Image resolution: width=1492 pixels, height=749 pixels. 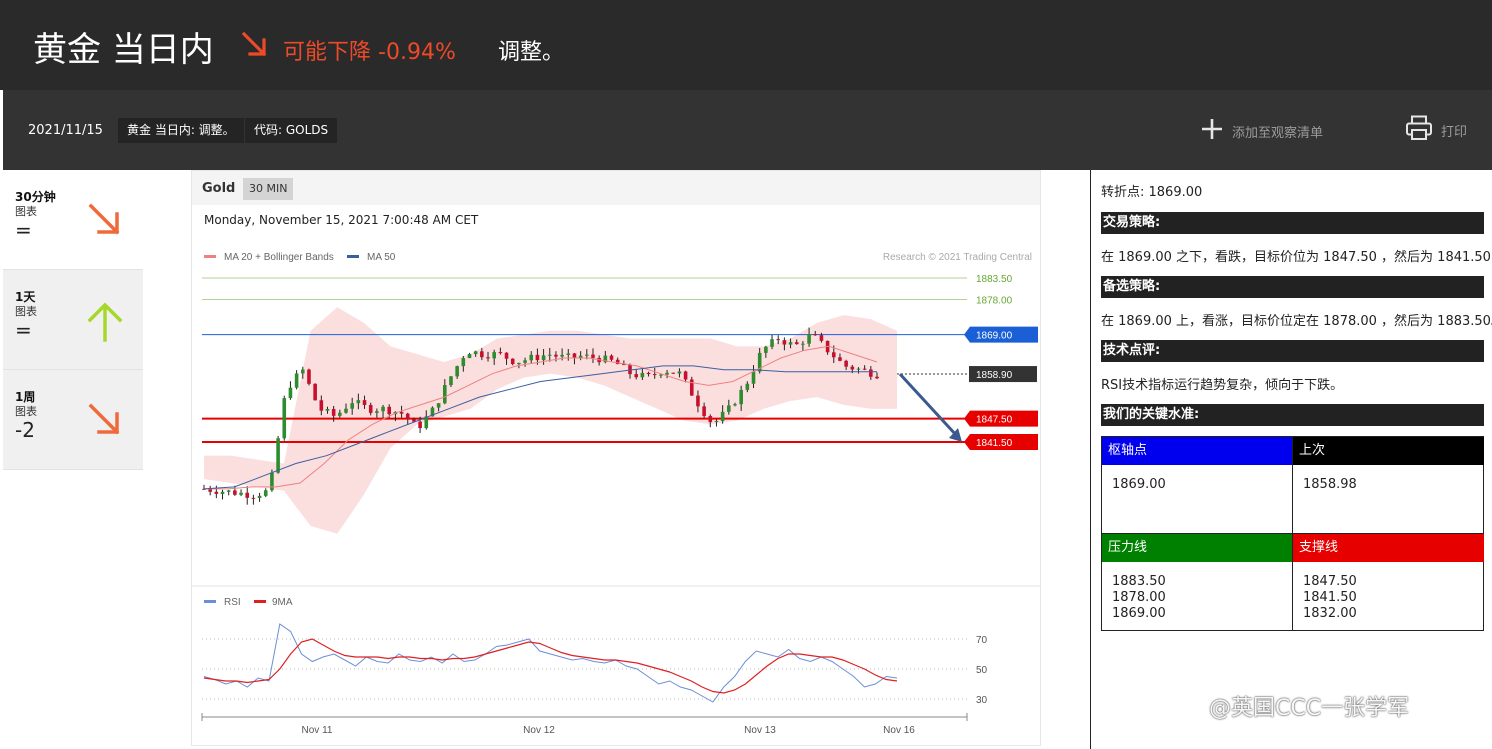 I want to click on title-tag: 黄金 当日内: 调整。, so click(x=181, y=130).